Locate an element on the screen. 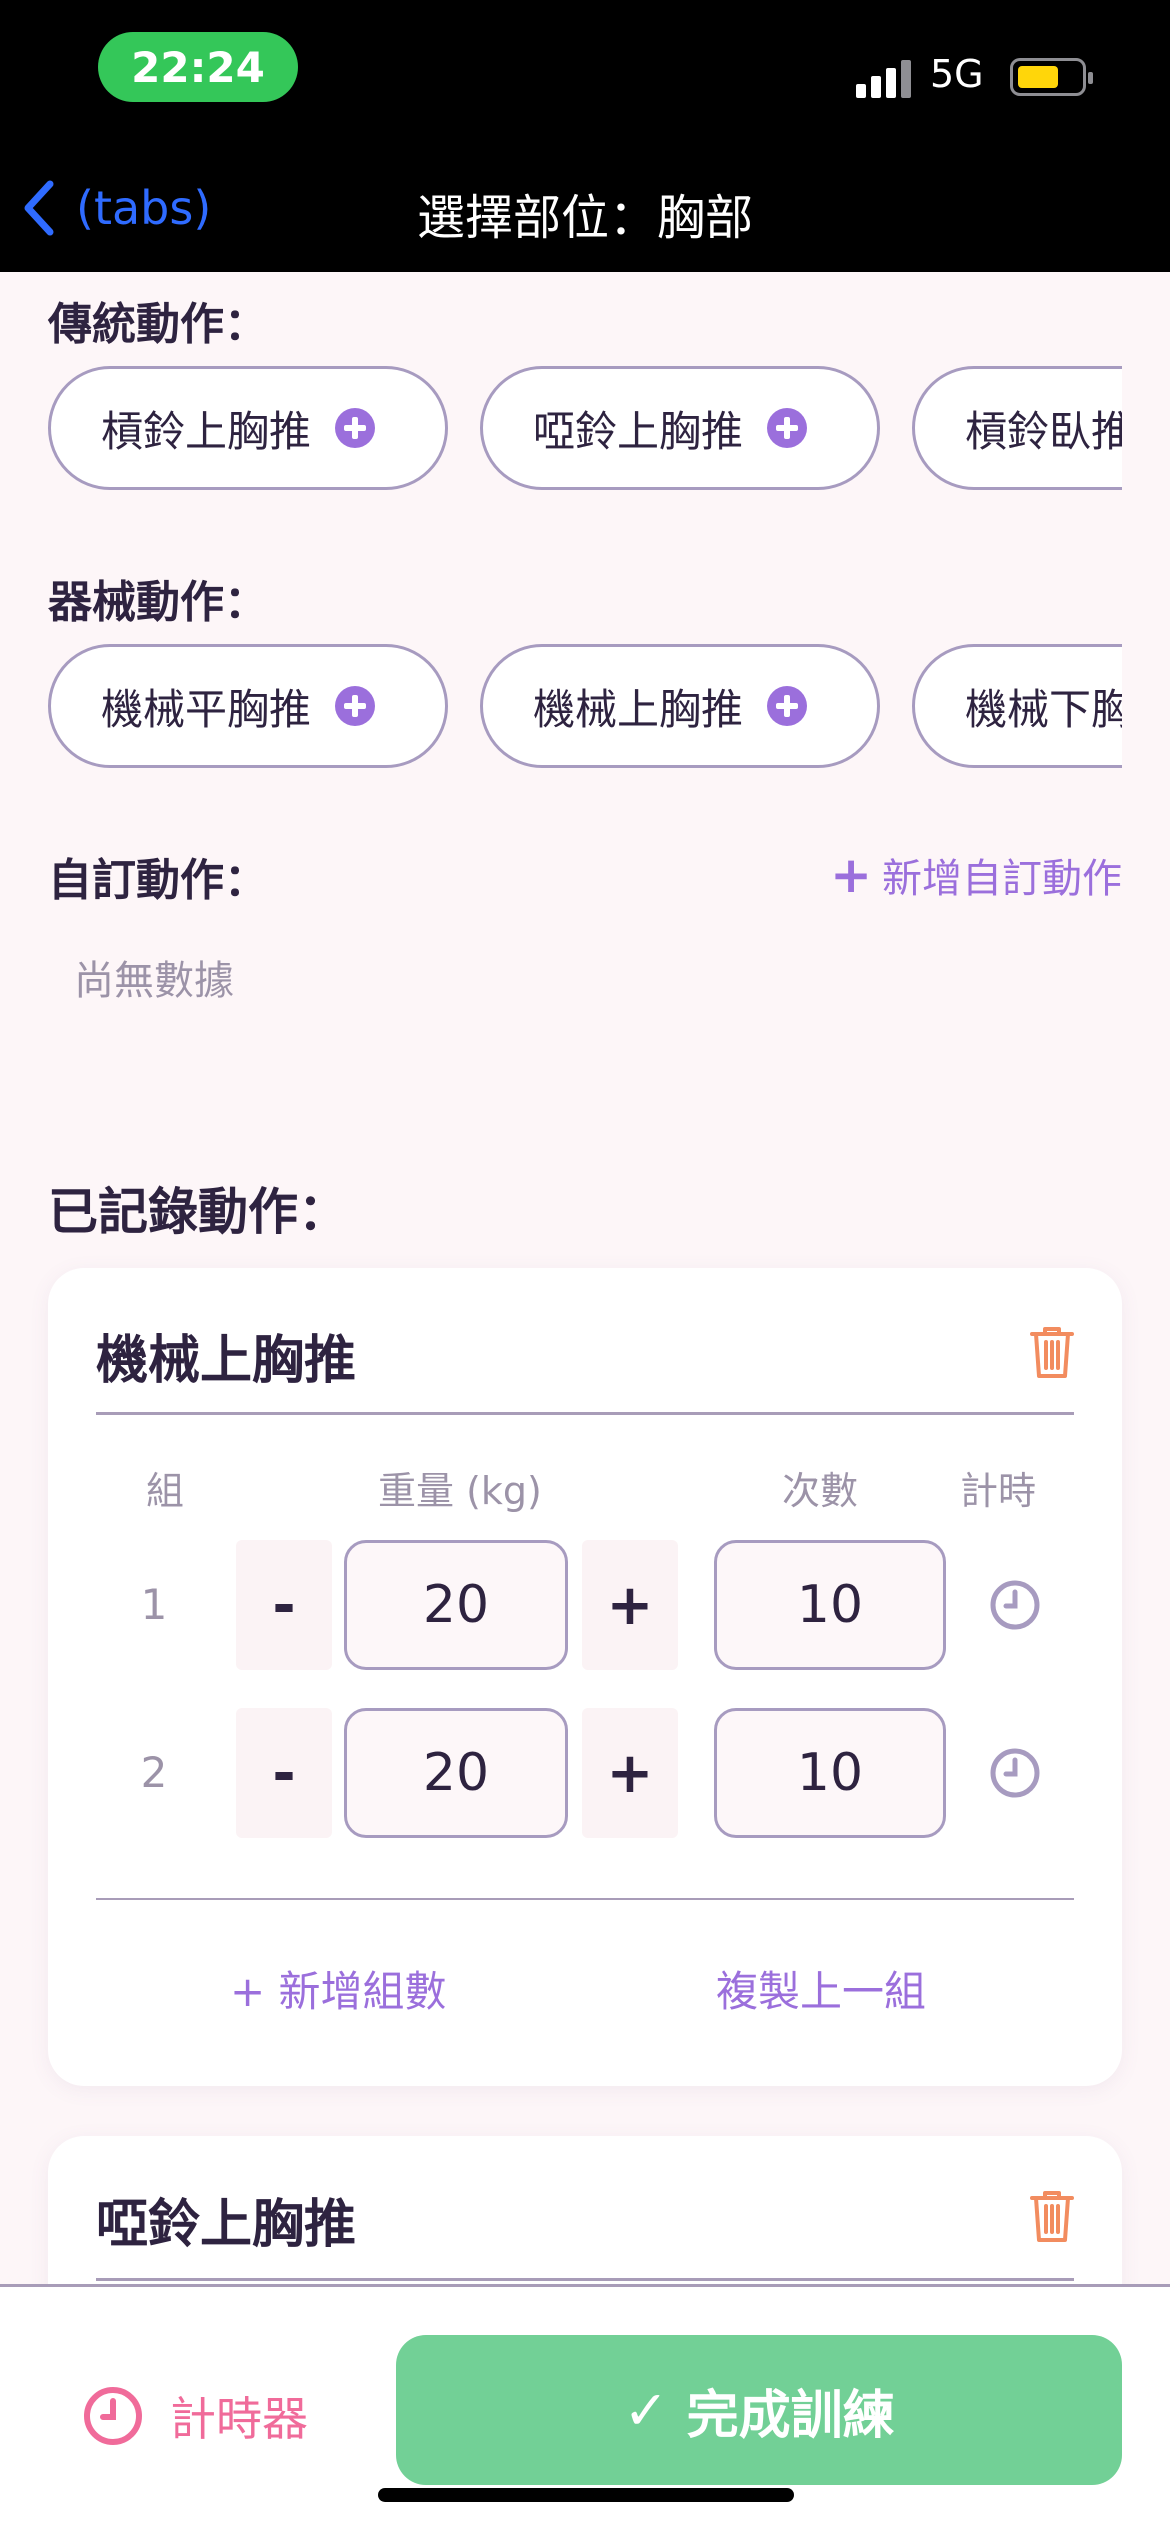 The image size is (1170, 2532). exercise-chip: 機械上胸推 is located at coordinates (680, 706).